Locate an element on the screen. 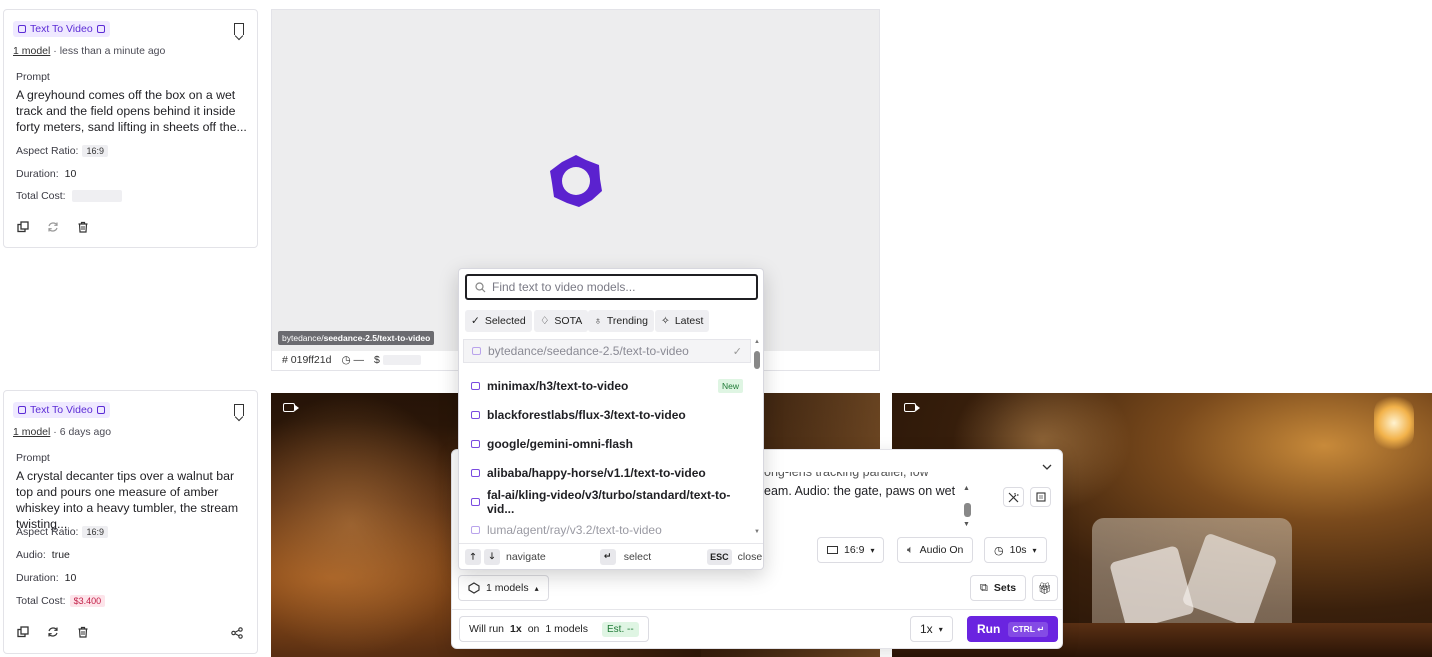 Image resolution: width=1432 pixels, height=657 pixels. textarea-scrollbar: ▲ ▼ is located at coordinates (967, 507).